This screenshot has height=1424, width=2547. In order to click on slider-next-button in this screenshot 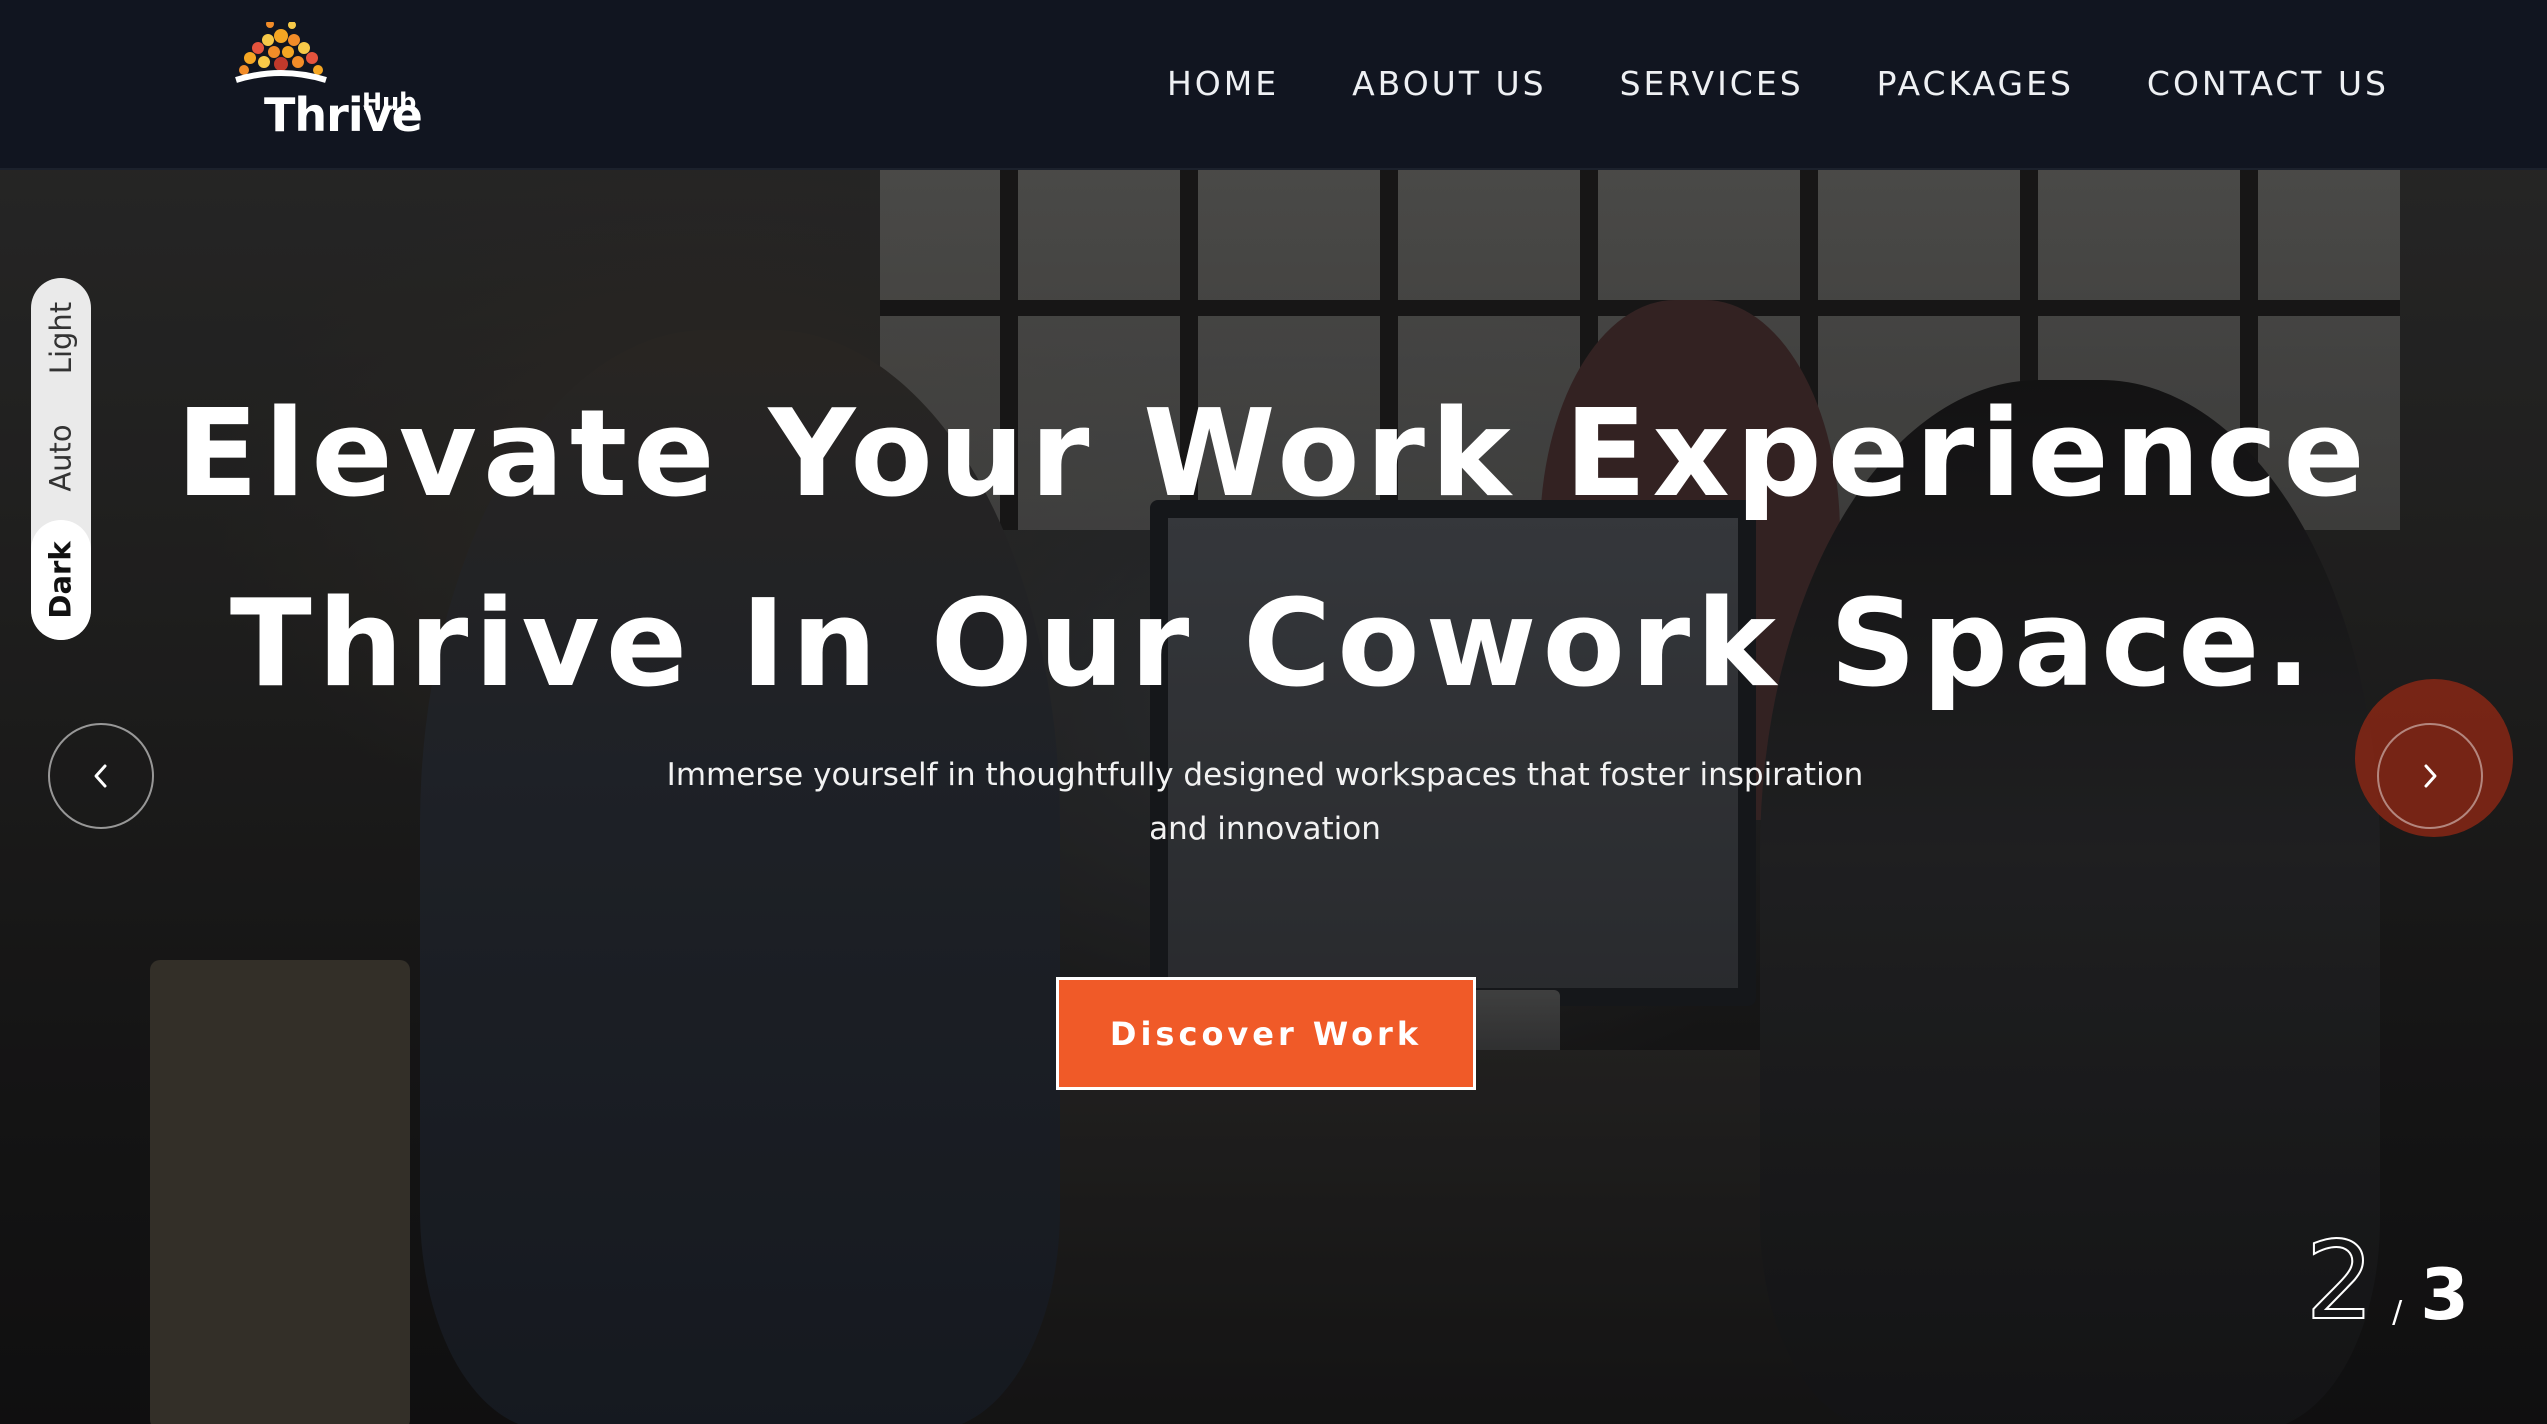, I will do `click(2430, 776)`.